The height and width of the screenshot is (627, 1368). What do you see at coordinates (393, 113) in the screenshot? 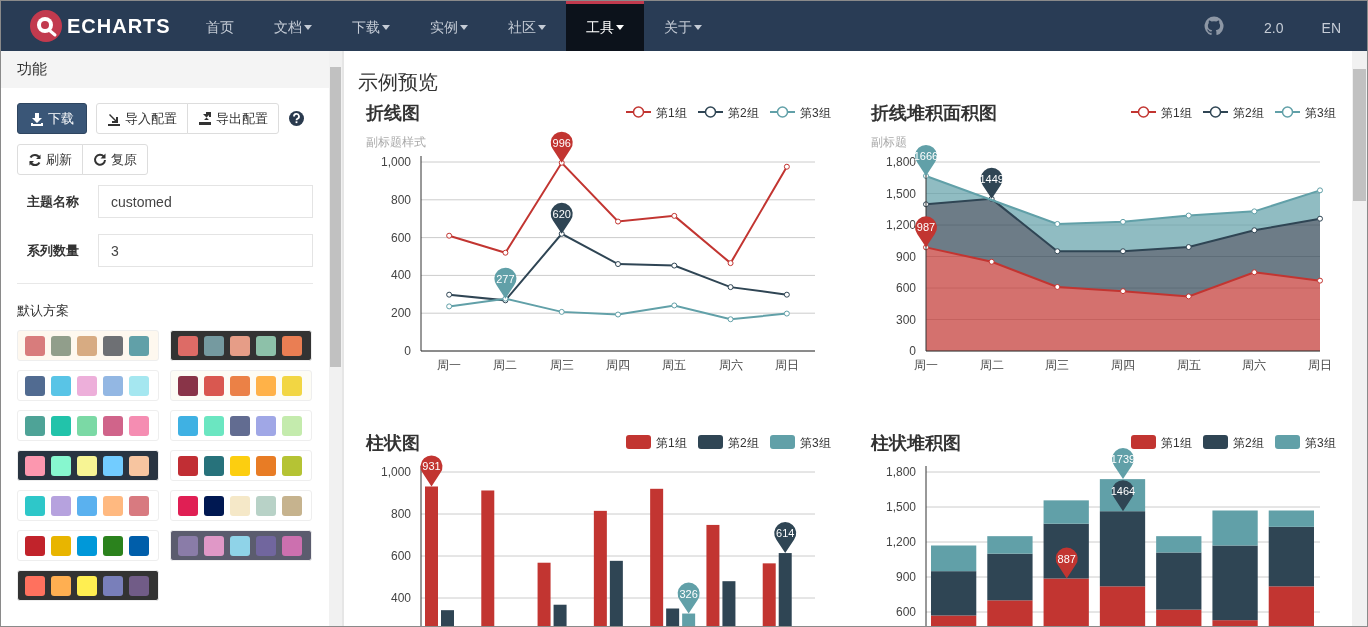
I see `chart-title: 折线图` at bounding box center [393, 113].